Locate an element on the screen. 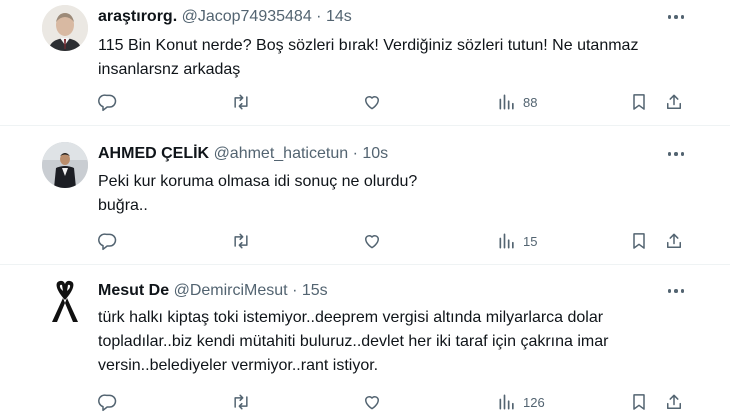 The image size is (730, 420). views-count: 15 is located at coordinates (530, 241).